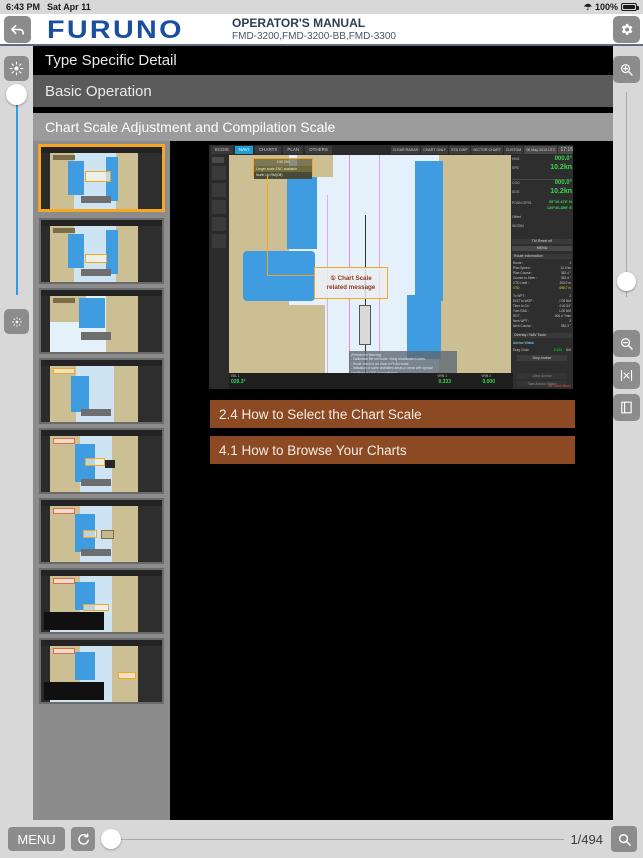 The width and height of the screenshot is (643, 858). Describe the element at coordinates (626, 343) in the screenshot. I see `zoom-out-icon` at that location.